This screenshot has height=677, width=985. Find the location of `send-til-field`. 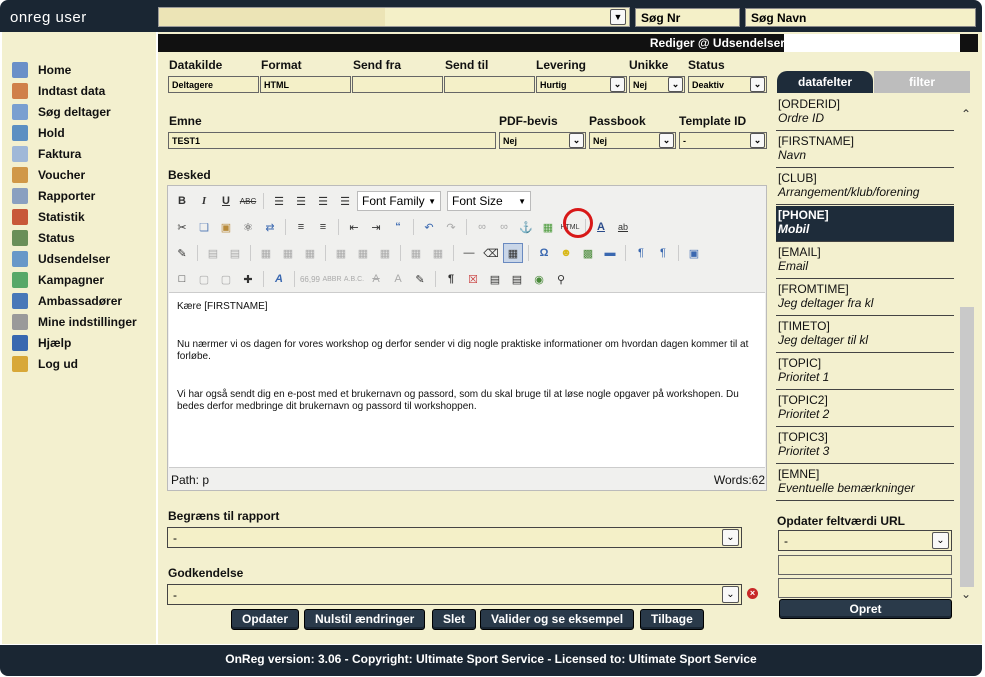

send-til-field is located at coordinates (489, 84).